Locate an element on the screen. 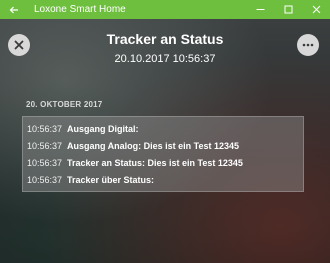  log-entry: 10:56:37 Tracker über Status: is located at coordinates (163, 179).